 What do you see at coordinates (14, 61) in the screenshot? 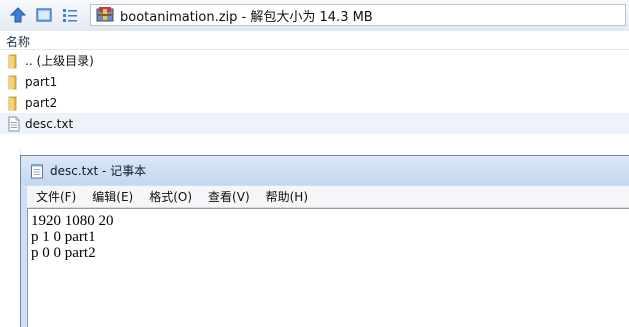
I see `parent-folder-icon` at bounding box center [14, 61].